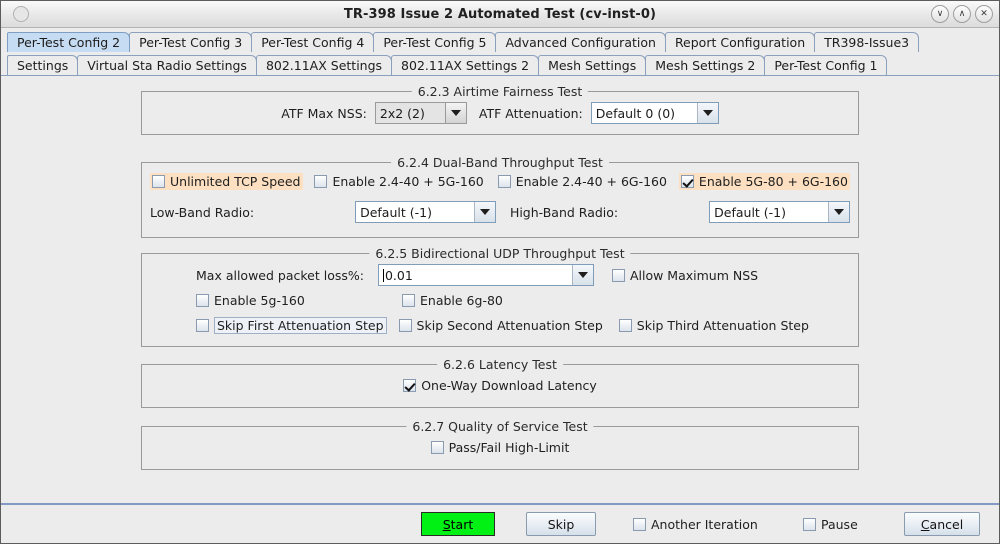  What do you see at coordinates (43, 65) in the screenshot?
I see `tab-settings: Settings` at bounding box center [43, 65].